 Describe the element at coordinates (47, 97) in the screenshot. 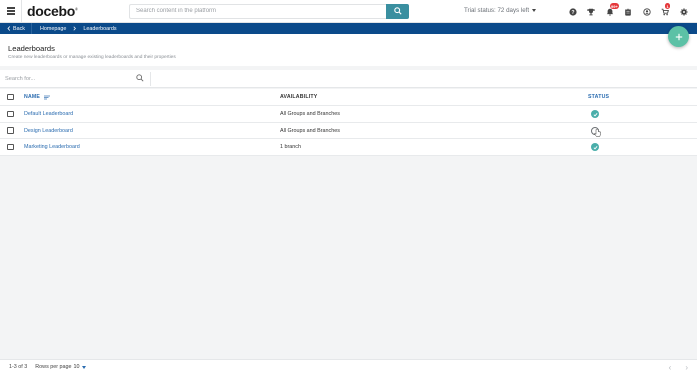

I see `sort-icon` at that location.